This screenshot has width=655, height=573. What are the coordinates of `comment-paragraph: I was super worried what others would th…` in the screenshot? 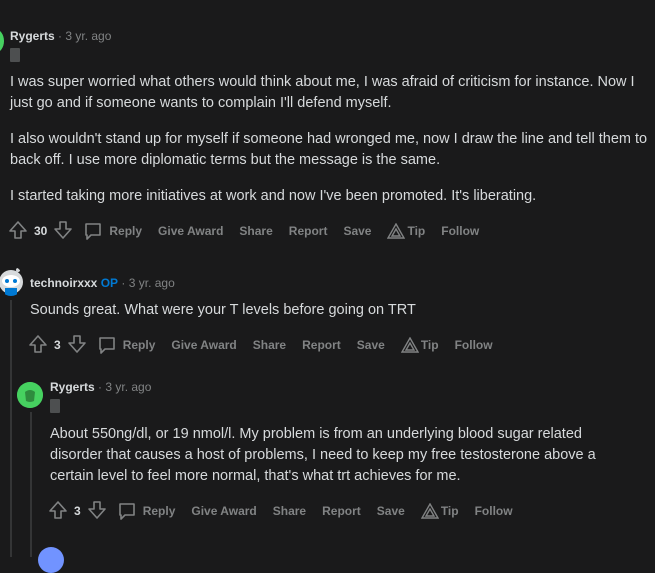 It's located at (322, 92).